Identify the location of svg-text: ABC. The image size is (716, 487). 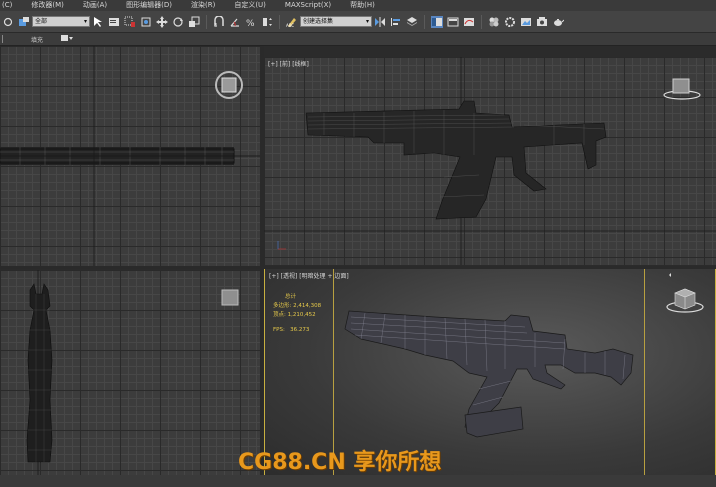
(290, 25).